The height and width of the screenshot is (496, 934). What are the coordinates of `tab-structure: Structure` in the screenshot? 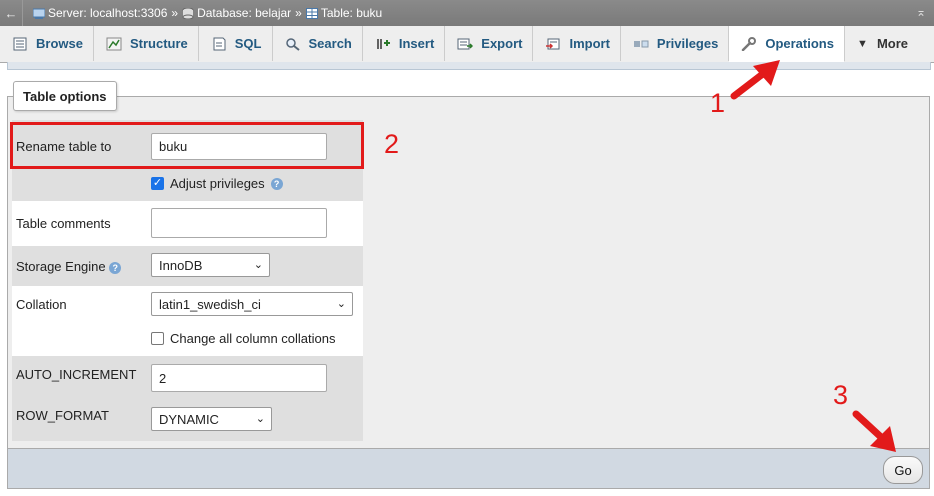 It's located at (146, 43).